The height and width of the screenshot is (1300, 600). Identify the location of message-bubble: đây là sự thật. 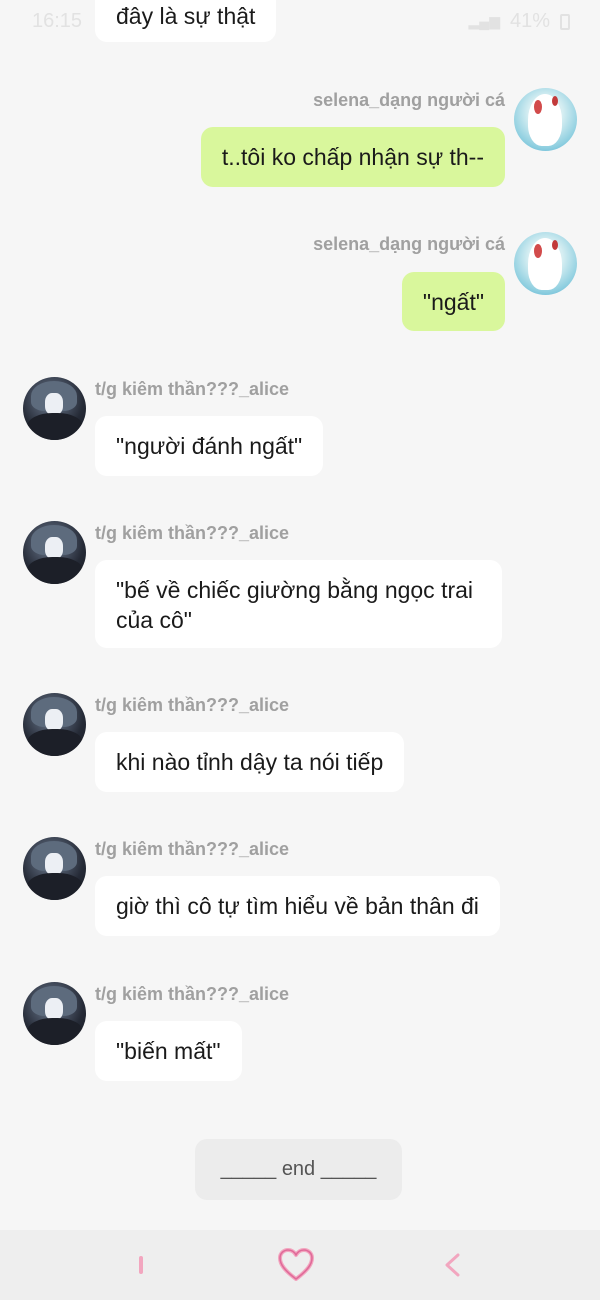
(186, 21).